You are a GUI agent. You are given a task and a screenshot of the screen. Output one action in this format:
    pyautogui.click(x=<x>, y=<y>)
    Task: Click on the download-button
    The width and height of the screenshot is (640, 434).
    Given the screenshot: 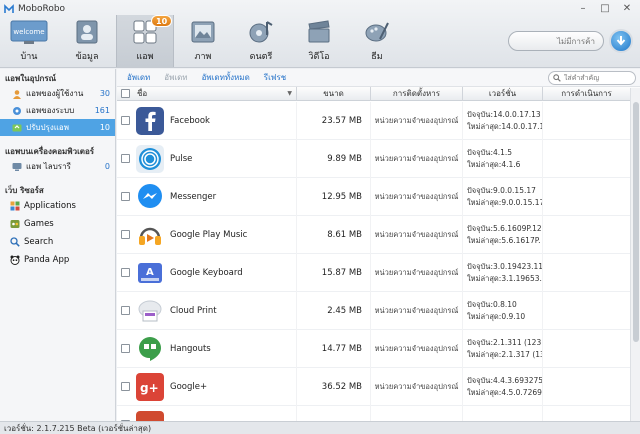 What is the action you would take?
    pyautogui.click(x=621, y=41)
    